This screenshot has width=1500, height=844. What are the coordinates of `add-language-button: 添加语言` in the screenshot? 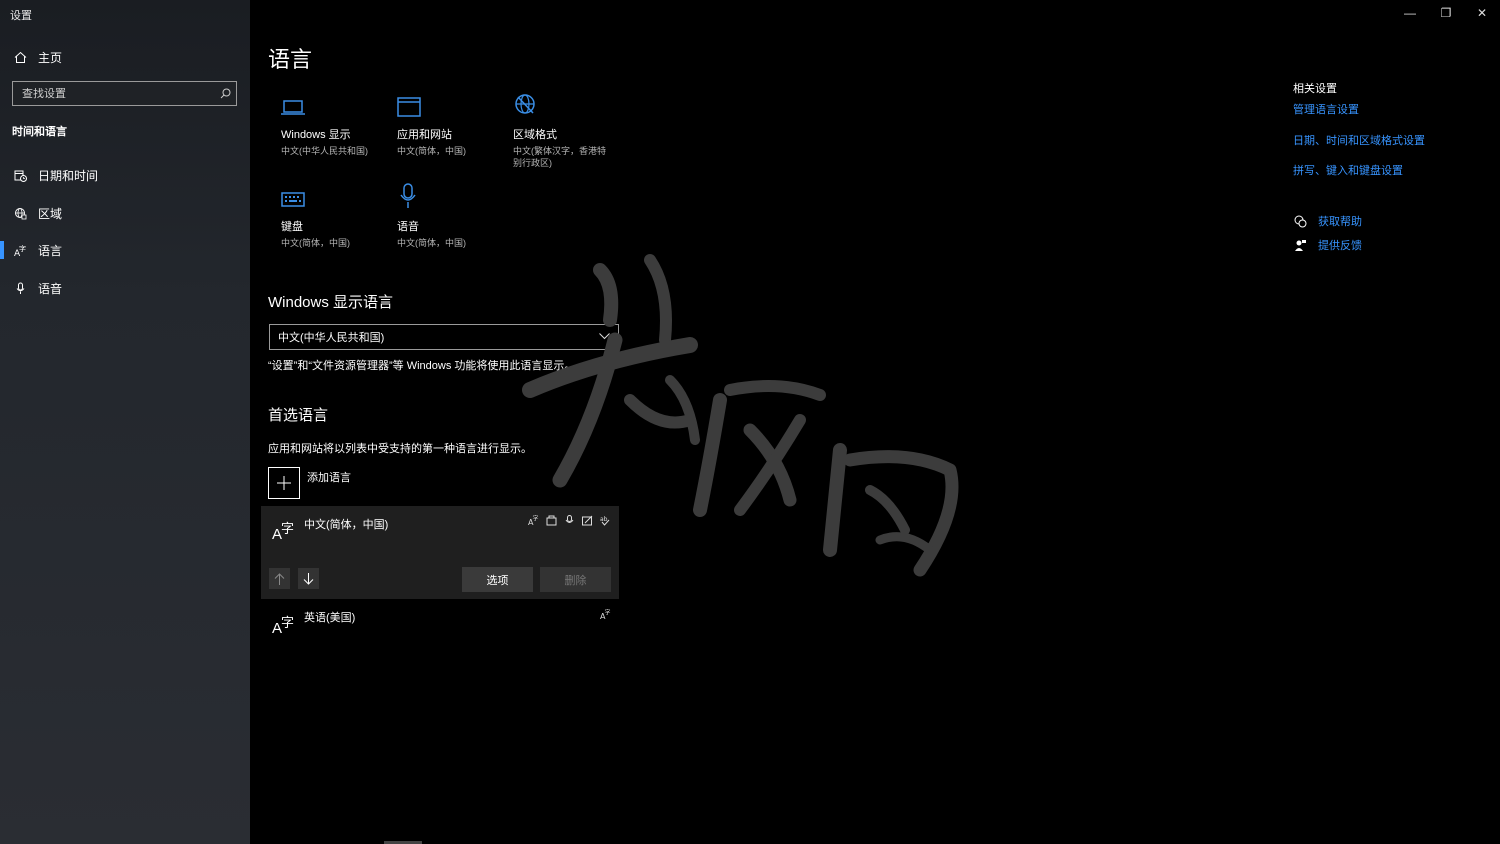 It's located at (309, 483).